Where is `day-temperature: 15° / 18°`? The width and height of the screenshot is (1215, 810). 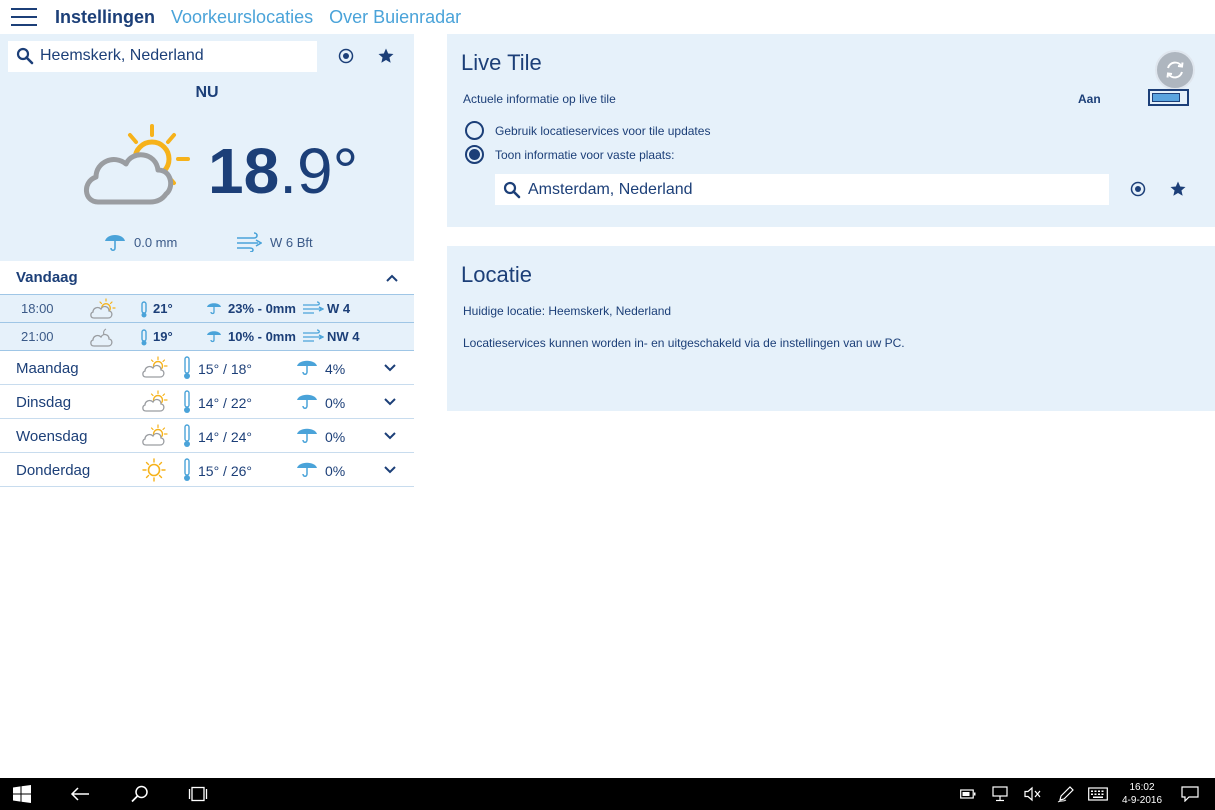
day-temperature: 15° / 18° is located at coordinates (225, 369).